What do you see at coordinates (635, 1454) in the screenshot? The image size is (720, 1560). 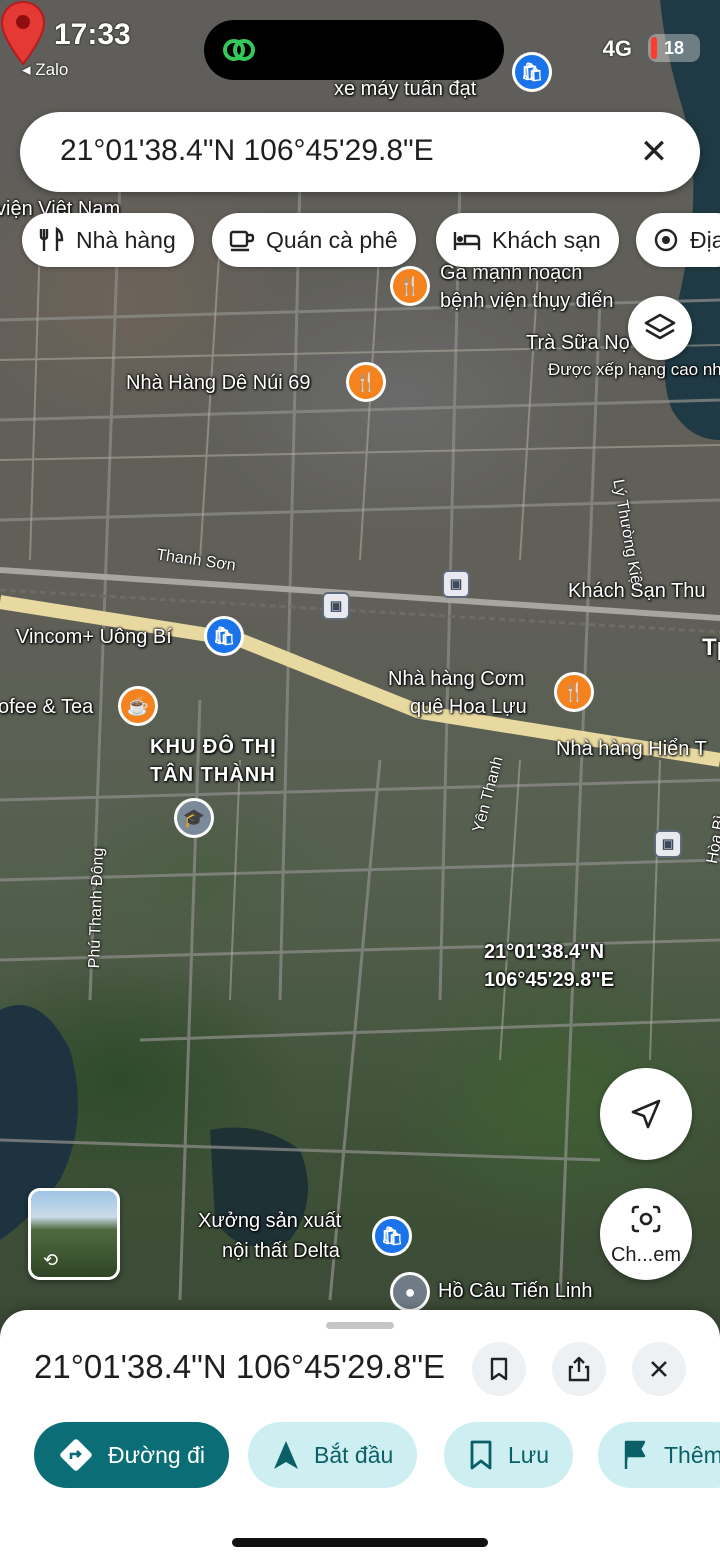 I see `flag-icon` at bounding box center [635, 1454].